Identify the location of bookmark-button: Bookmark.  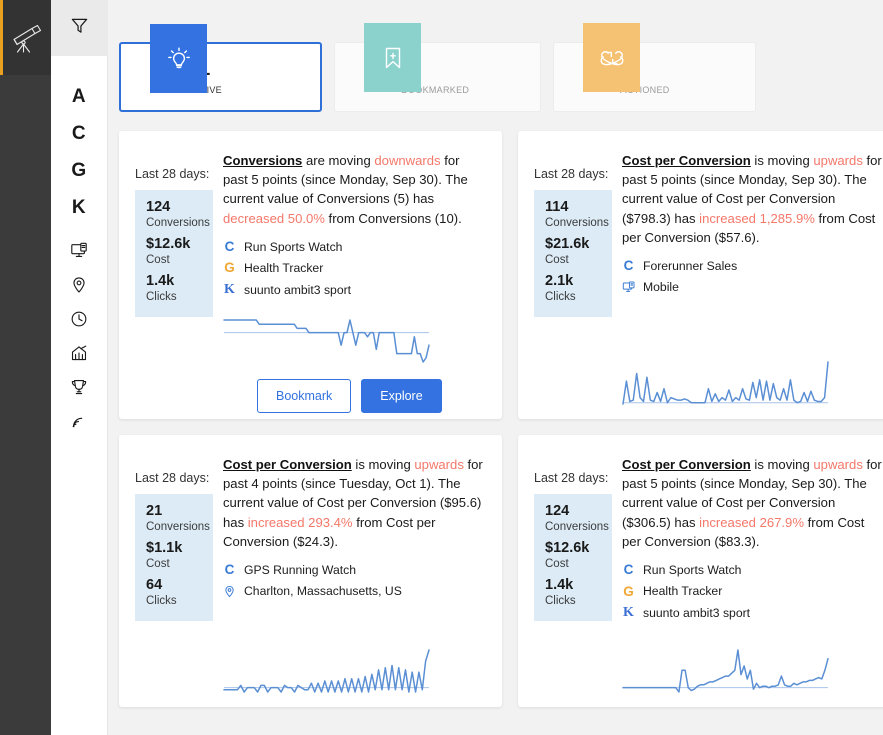
(304, 395).